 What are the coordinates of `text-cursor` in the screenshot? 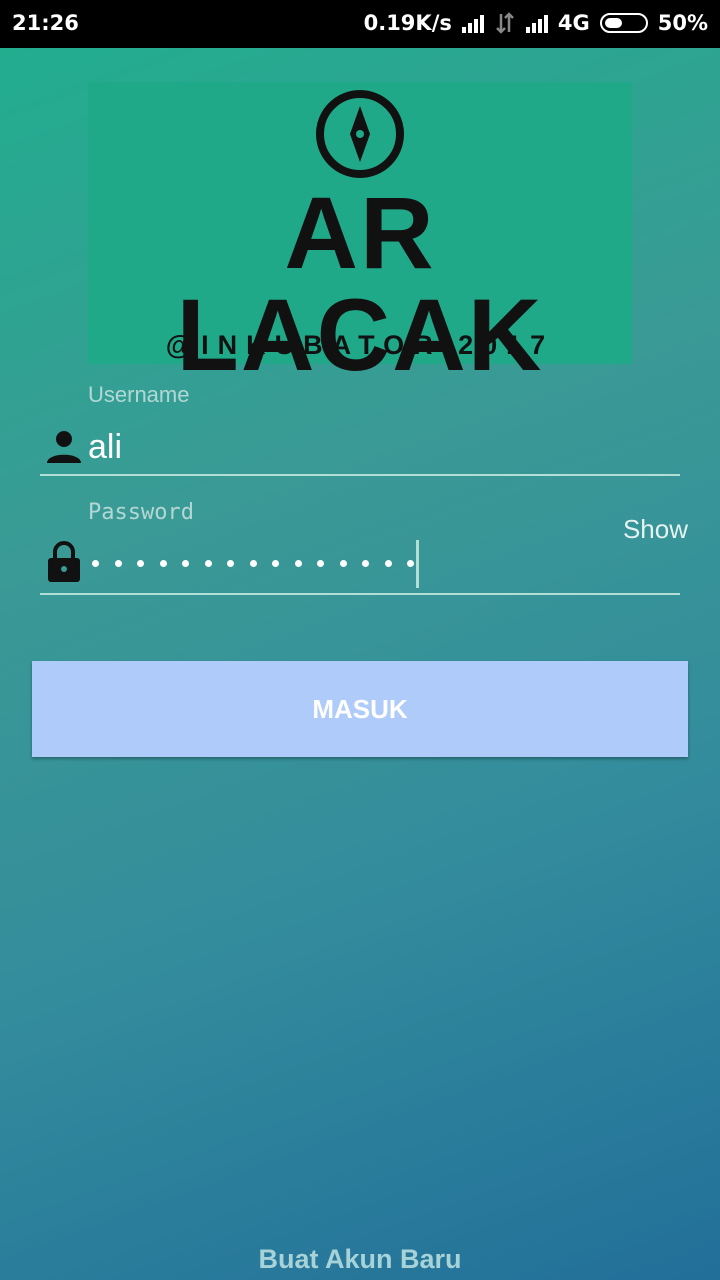 It's located at (417, 564).